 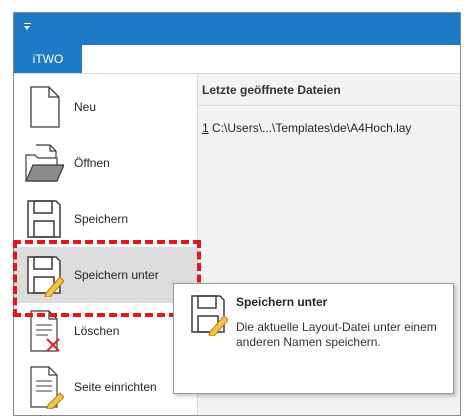 What do you see at coordinates (92, 163) in the screenshot?
I see `menu-item-label: Öffnen` at bounding box center [92, 163].